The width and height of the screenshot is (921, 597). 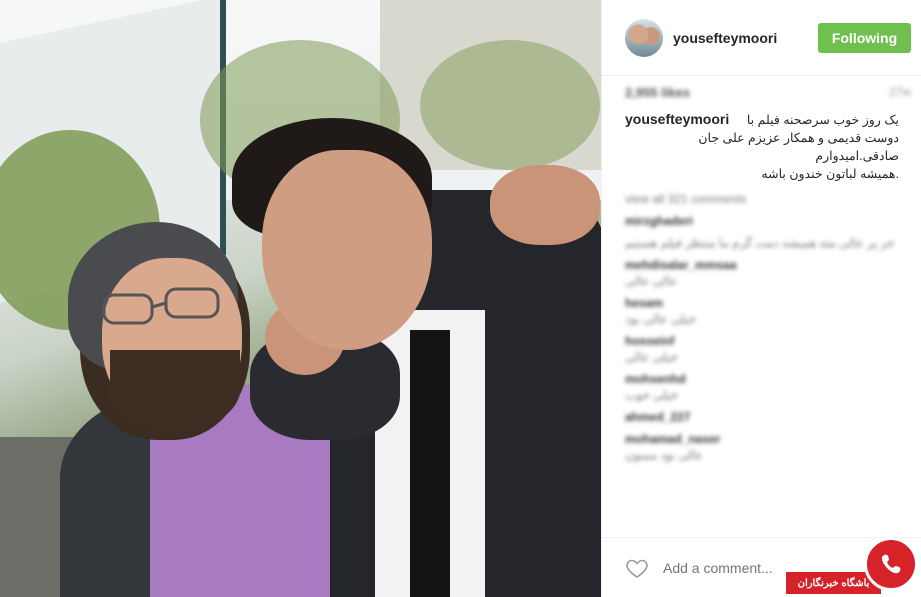 What do you see at coordinates (680, 265) in the screenshot?
I see `comment-username: mehdisalar_mmsaa` at bounding box center [680, 265].